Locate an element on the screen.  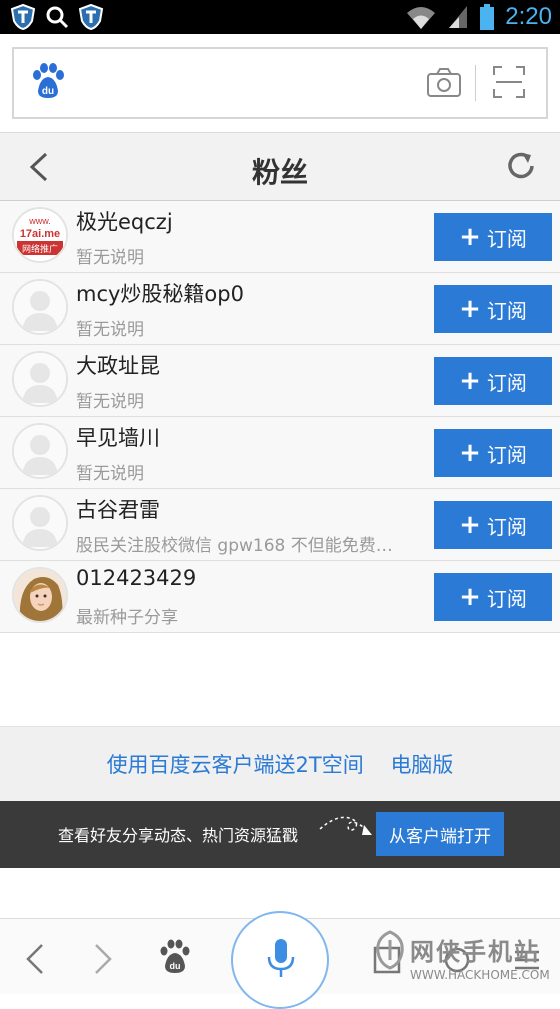
search-divider is located at coordinates (475, 83).